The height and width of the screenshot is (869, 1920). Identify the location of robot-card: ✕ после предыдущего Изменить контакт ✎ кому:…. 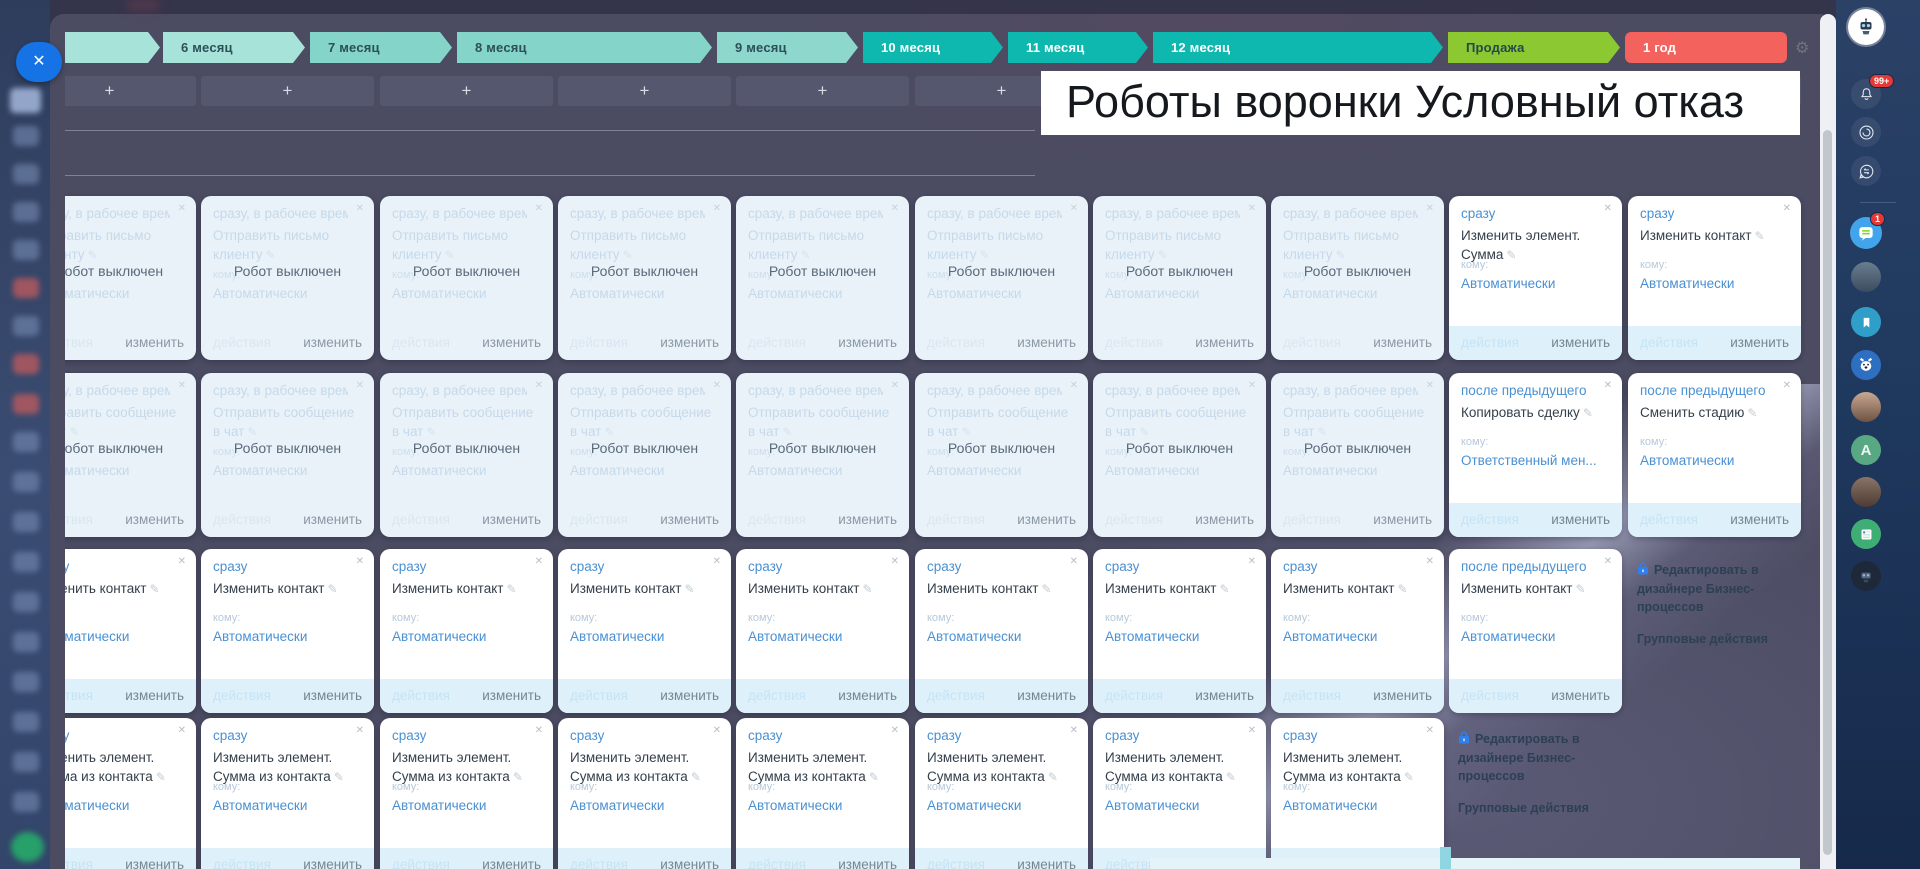
(1535, 631).